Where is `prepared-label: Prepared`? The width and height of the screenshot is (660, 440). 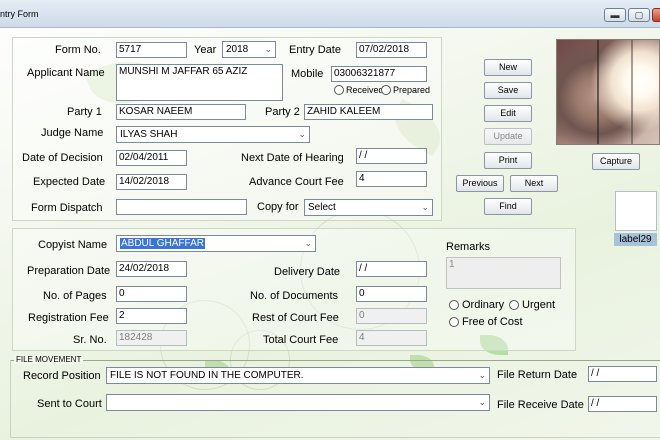
prepared-label: Prepared is located at coordinates (412, 90).